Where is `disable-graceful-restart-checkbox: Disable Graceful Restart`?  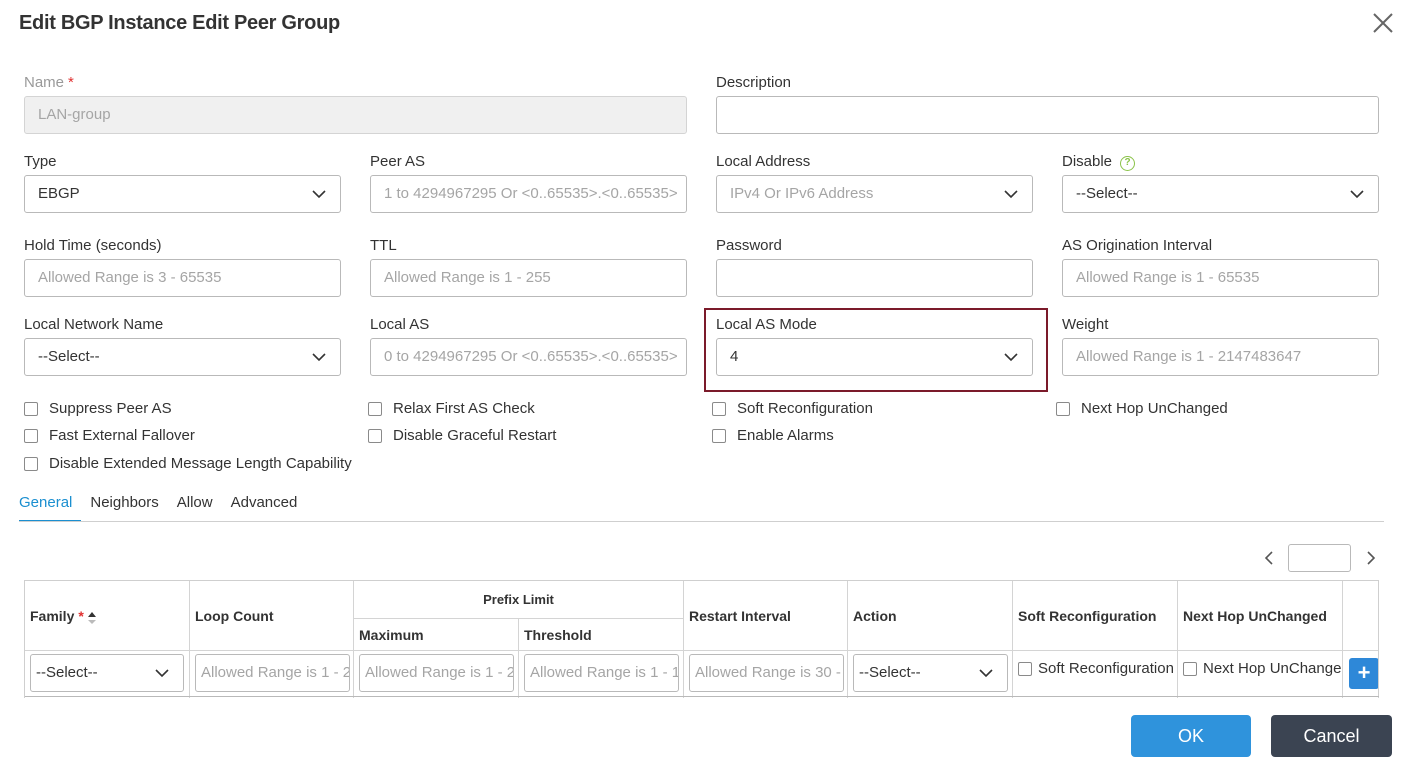
disable-graceful-restart-checkbox: Disable Graceful Restart is located at coordinates (462, 435).